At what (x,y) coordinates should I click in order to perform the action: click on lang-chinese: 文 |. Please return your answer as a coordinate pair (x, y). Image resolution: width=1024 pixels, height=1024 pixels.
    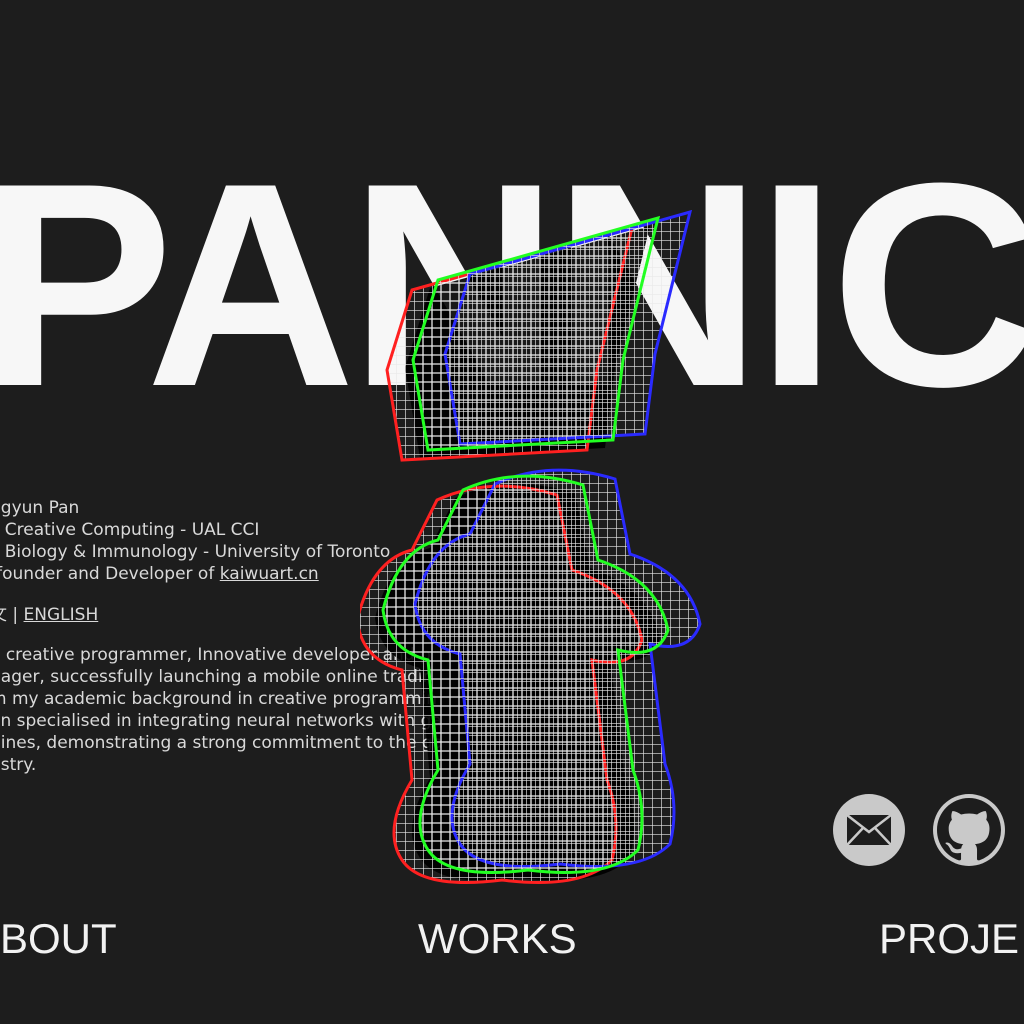
    Looking at the image, I should click on (12, 615).